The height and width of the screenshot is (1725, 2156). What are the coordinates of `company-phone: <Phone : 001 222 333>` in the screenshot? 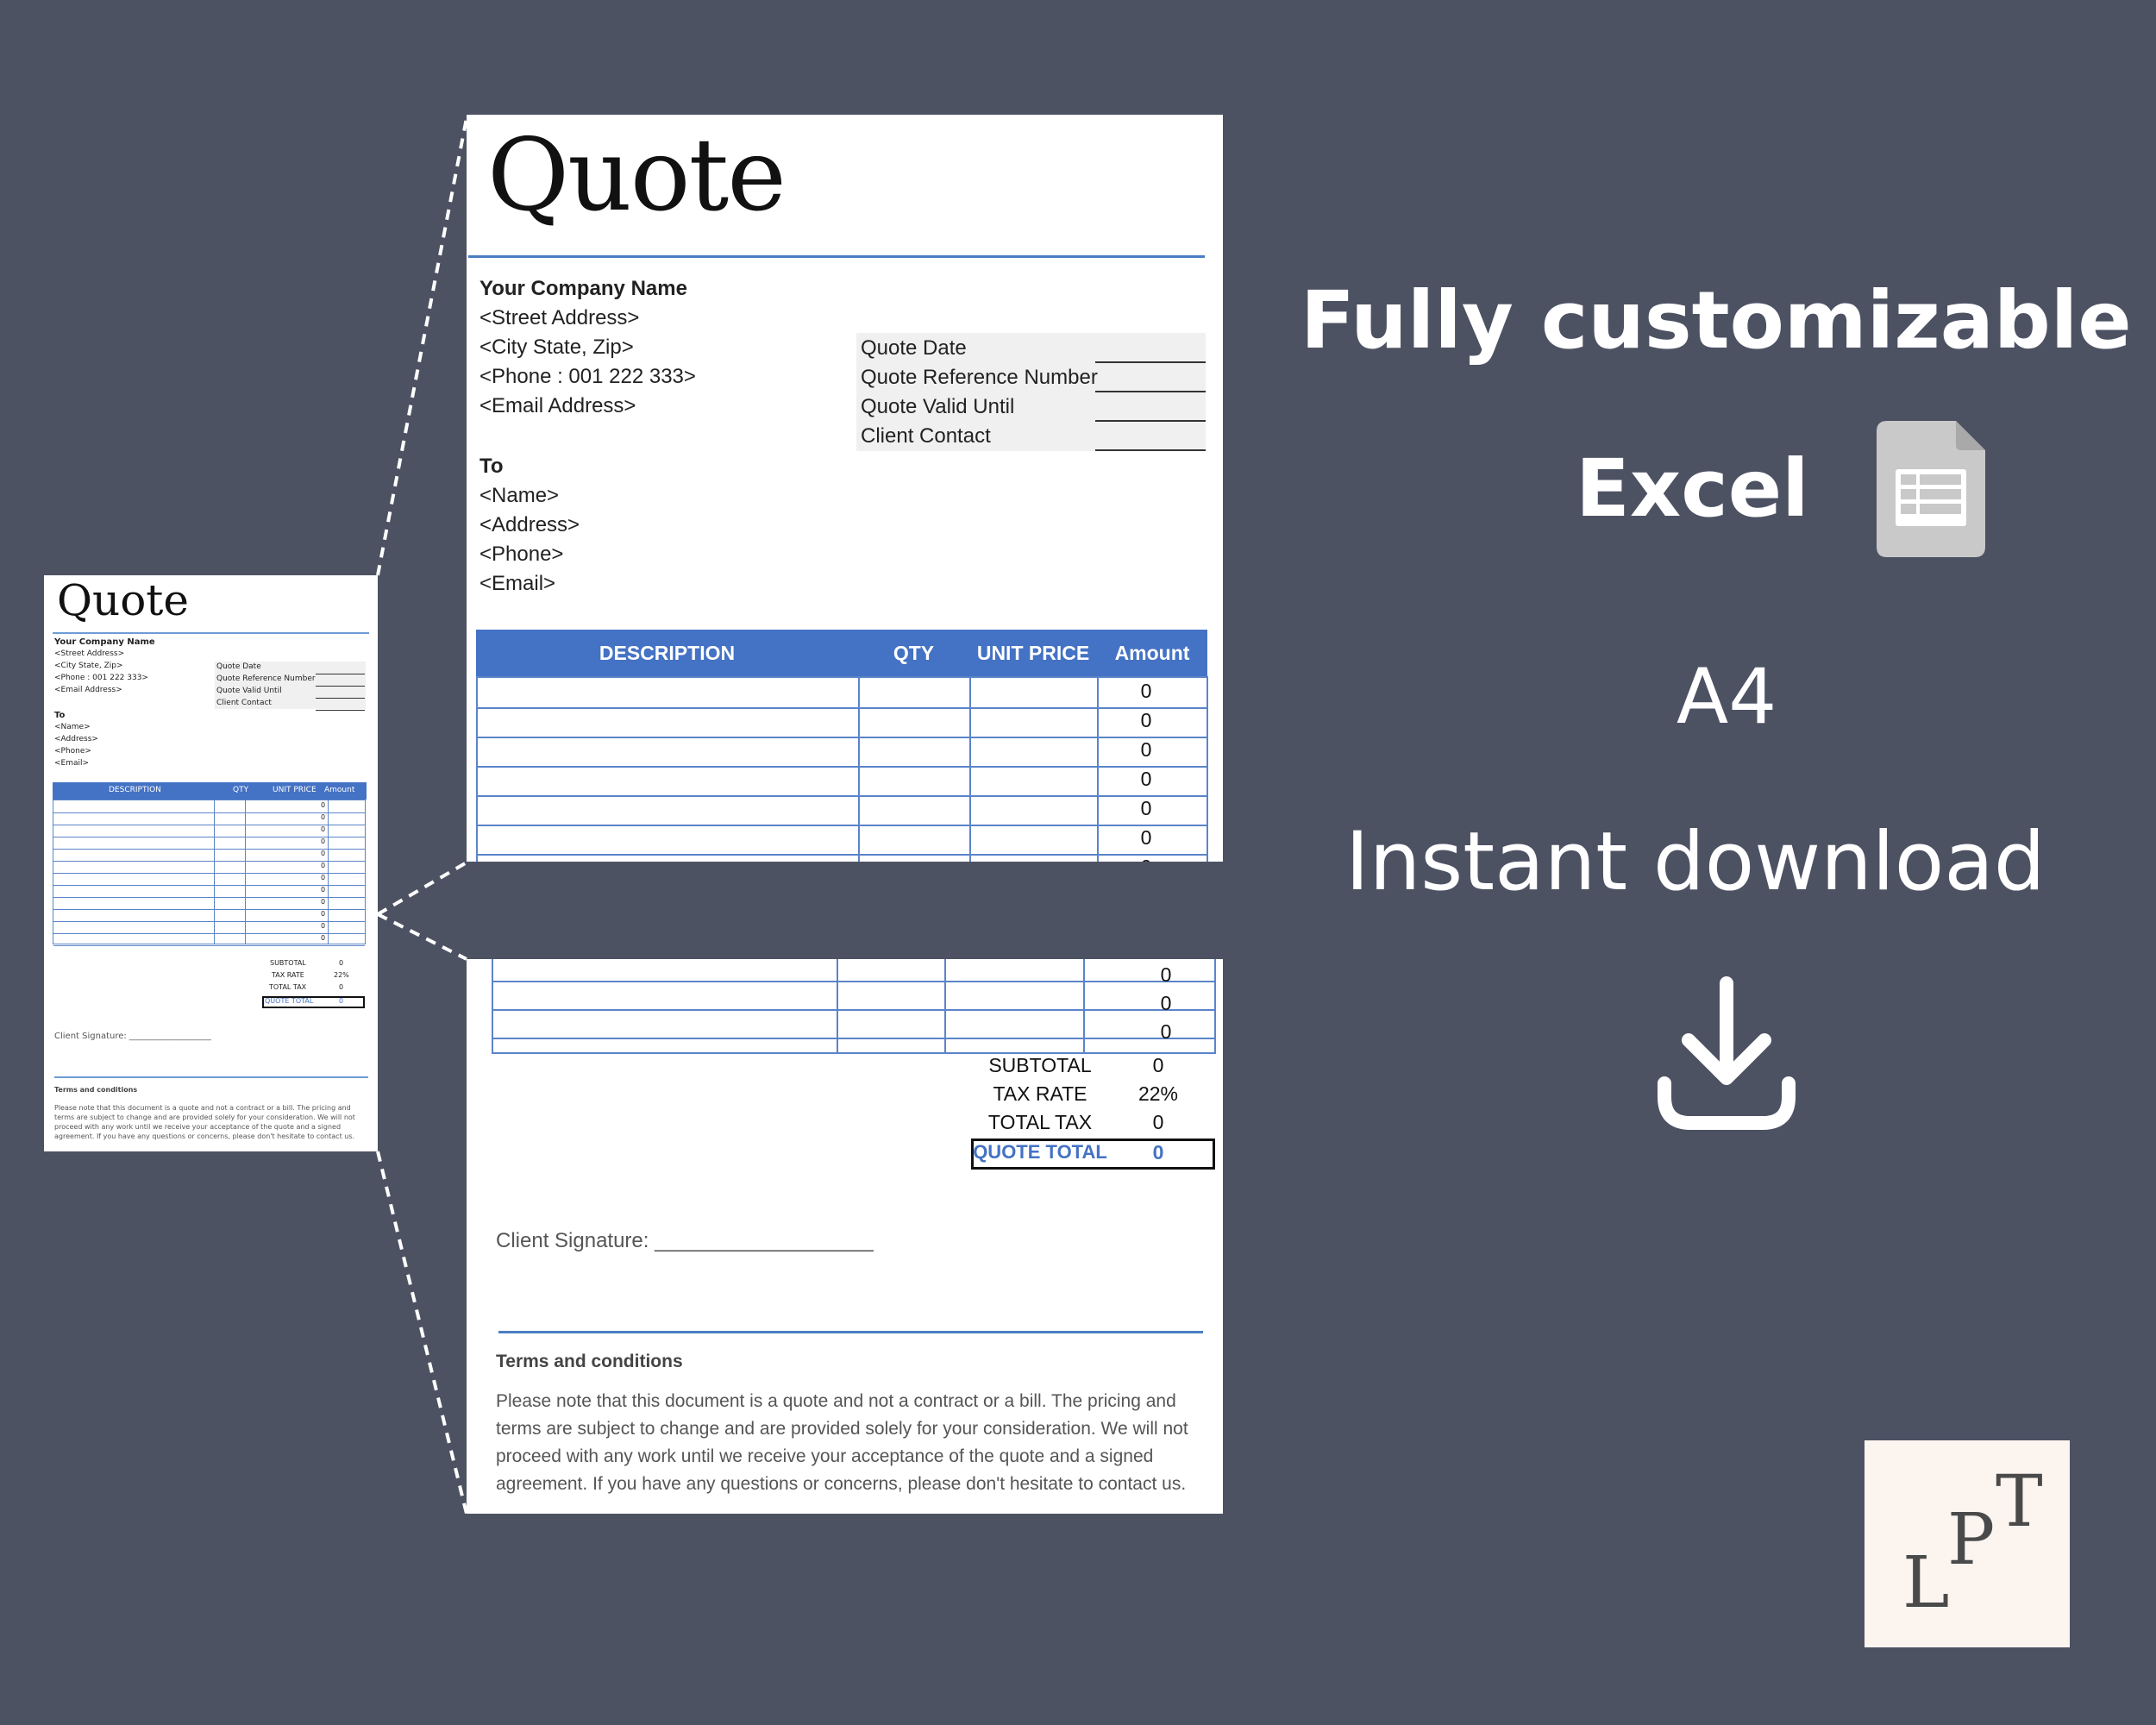 It's located at (587, 377).